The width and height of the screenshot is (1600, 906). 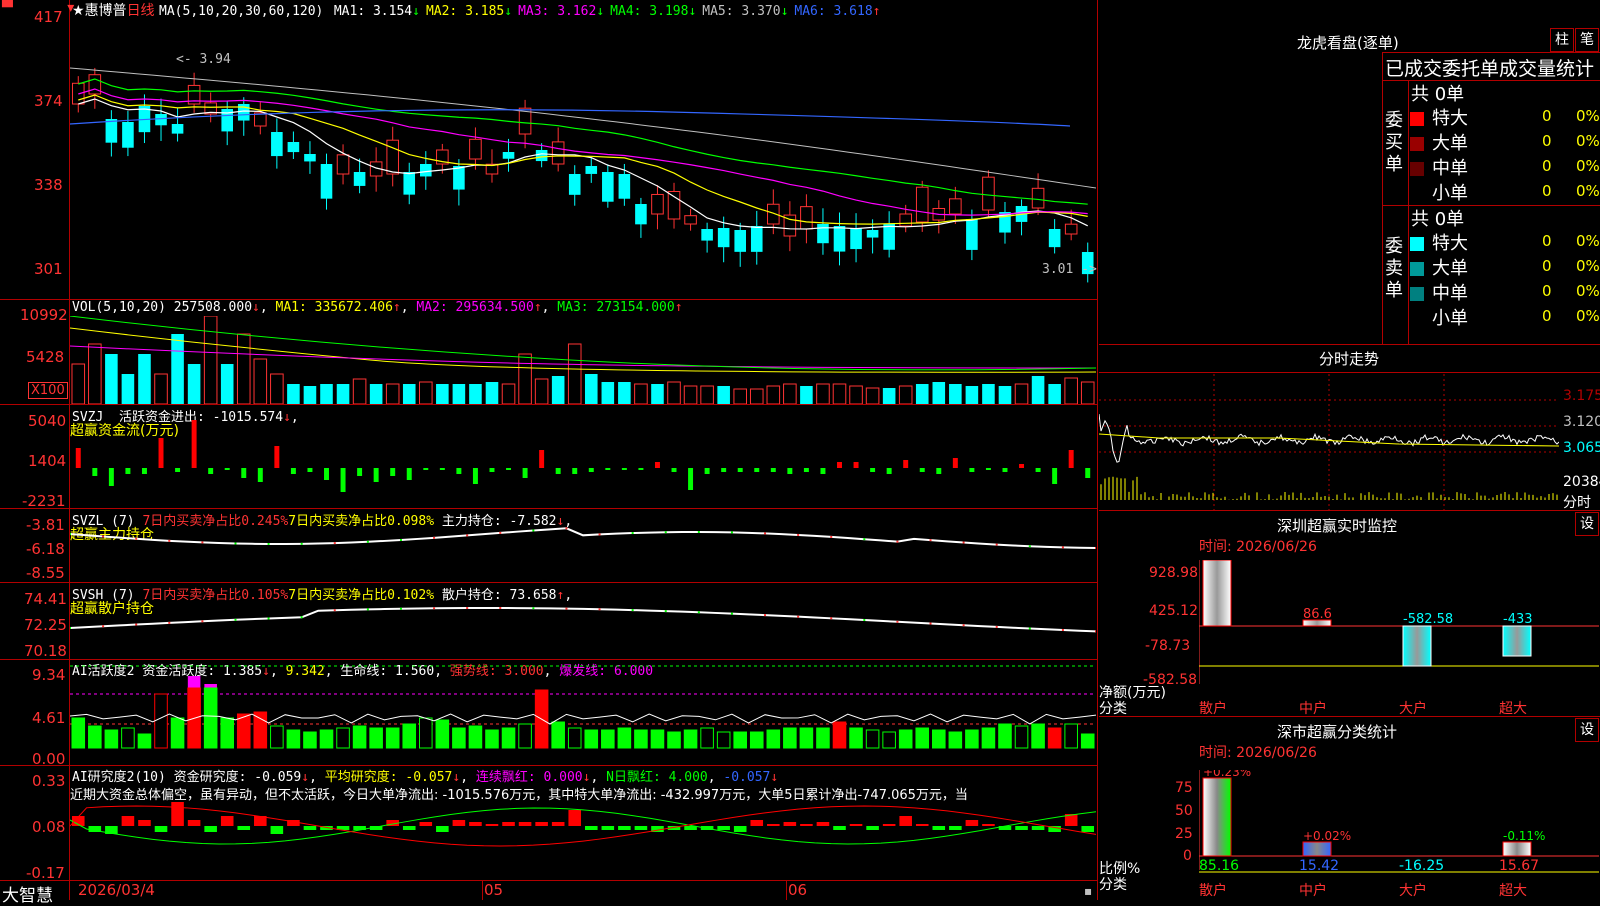 I want to click on monitor-chart: 928.98 86.6 -582.58 -433, so click(x=1399, y=622).